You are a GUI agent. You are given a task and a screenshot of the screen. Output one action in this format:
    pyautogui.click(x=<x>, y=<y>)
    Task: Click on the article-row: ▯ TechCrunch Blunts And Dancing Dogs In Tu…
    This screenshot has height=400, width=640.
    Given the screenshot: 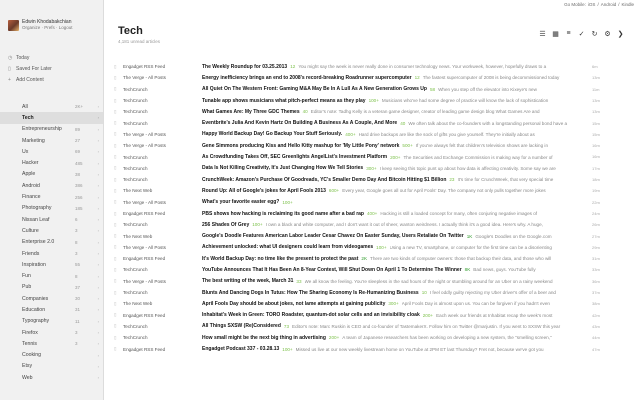 What is the action you would take?
    pyautogui.click(x=365, y=292)
    